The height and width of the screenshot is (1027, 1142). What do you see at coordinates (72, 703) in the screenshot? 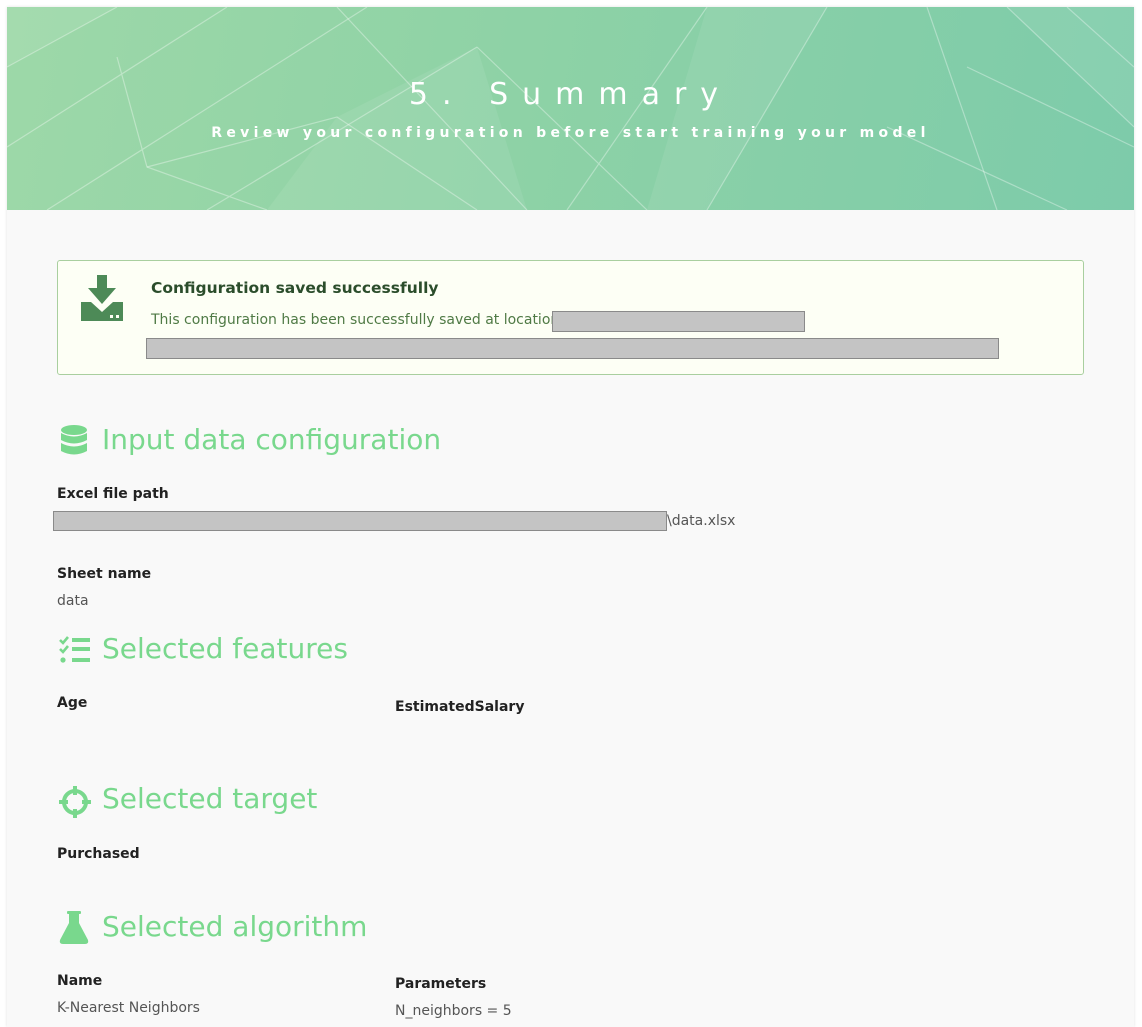
I see `feature-item: Age` at bounding box center [72, 703].